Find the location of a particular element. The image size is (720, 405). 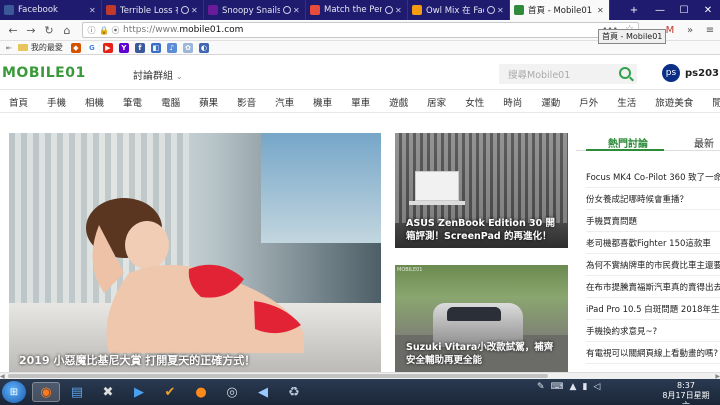

search-icon is located at coordinates (625, 73).